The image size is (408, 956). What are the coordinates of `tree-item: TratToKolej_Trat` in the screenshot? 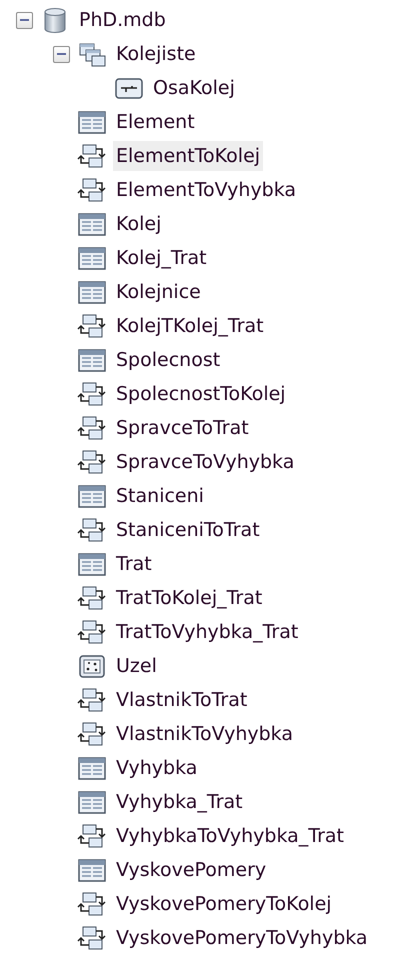 It's located at (189, 598).